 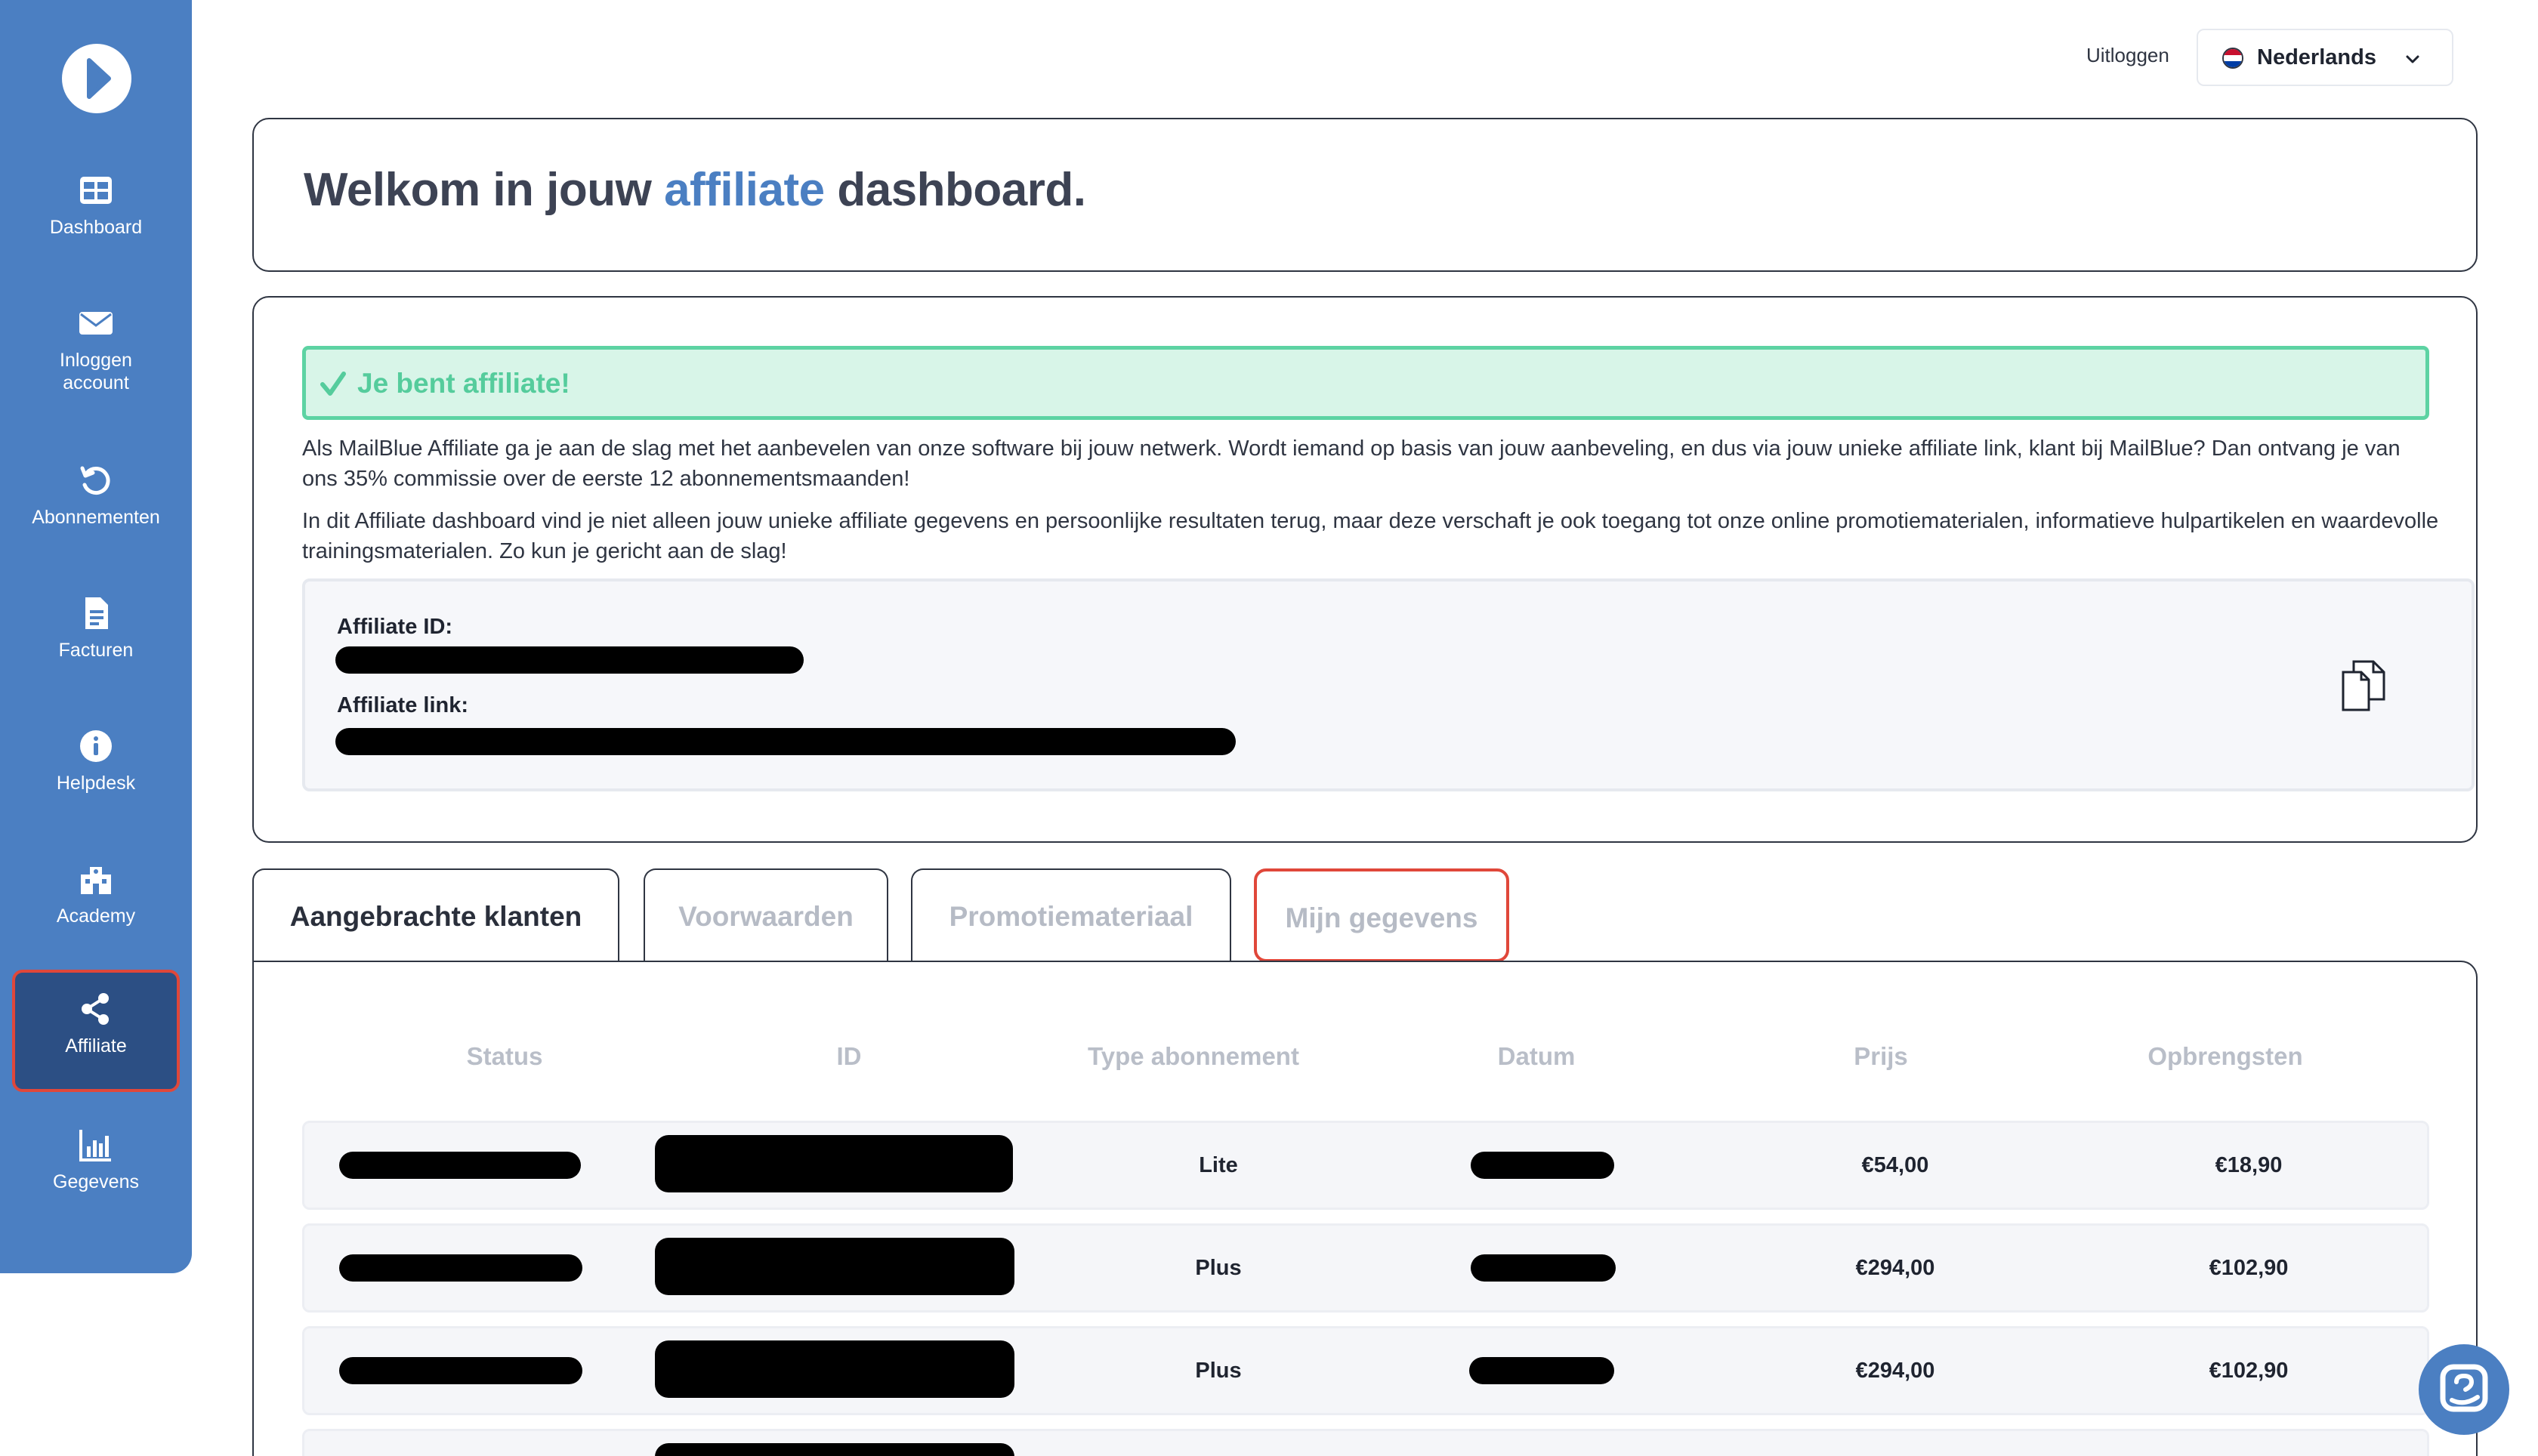 I want to click on sidebar-item-helpdesk: Helpdesk, so click(x=96, y=761).